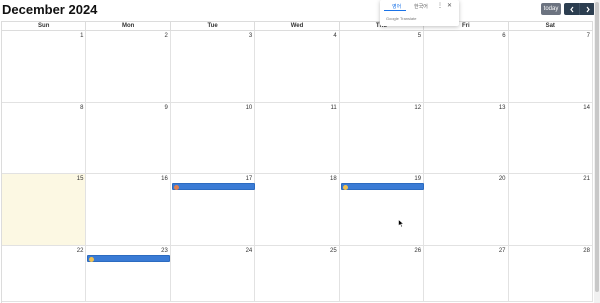 Image resolution: width=600 pixels, height=303 pixels. Describe the element at coordinates (550, 273) in the screenshot. I see `day-cell: 28` at that location.